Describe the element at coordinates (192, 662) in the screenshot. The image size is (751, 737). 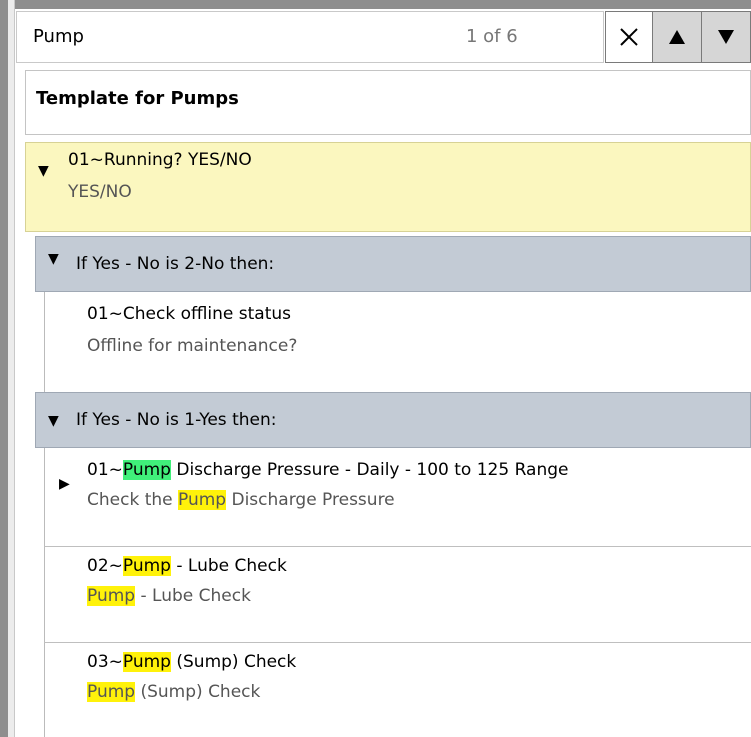
I see `item-title: 03~Pump (Sump) Check` at that location.